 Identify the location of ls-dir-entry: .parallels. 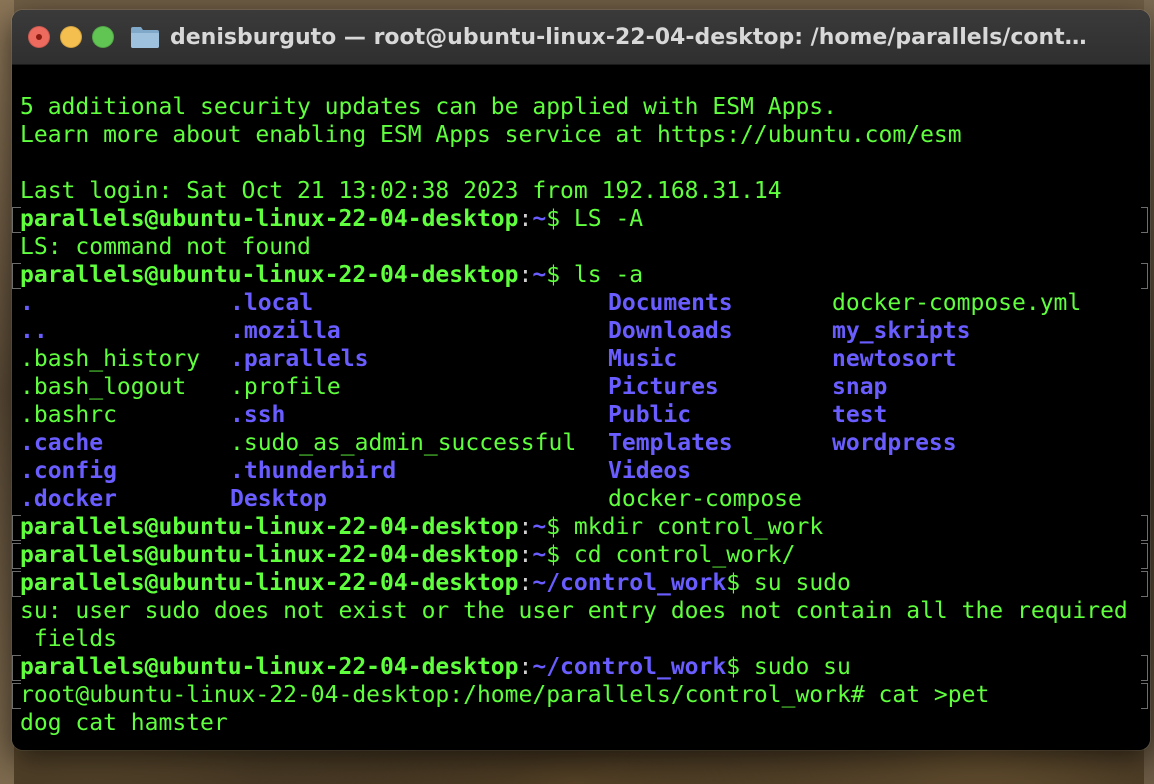
(299, 359).